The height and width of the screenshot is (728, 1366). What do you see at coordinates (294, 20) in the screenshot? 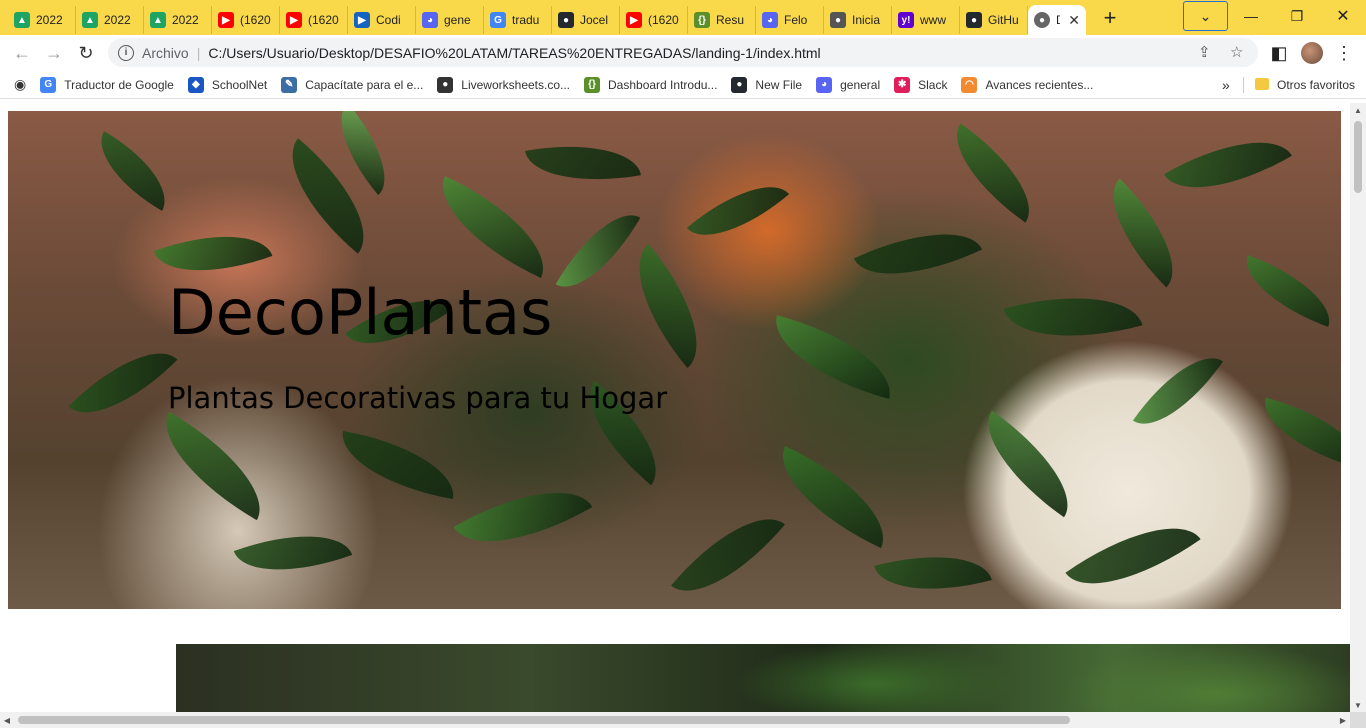
I see `youtube-icon: ▶` at bounding box center [294, 20].